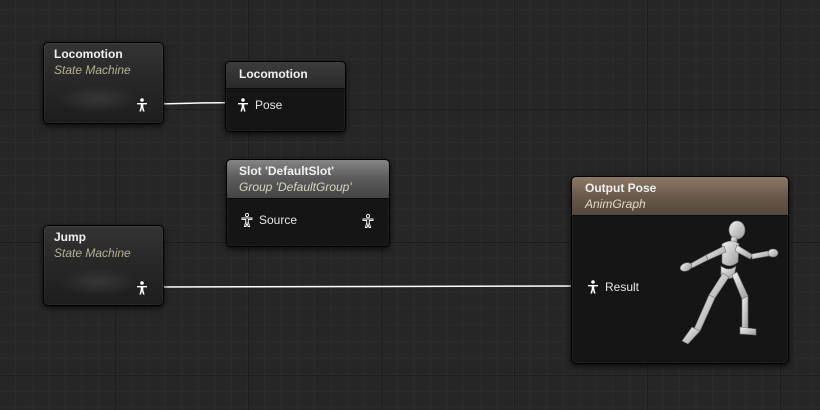 The height and width of the screenshot is (410, 820). Describe the element at coordinates (295, 187) in the screenshot. I see `node-subtitle: Group 'DefaultGroup'` at that location.